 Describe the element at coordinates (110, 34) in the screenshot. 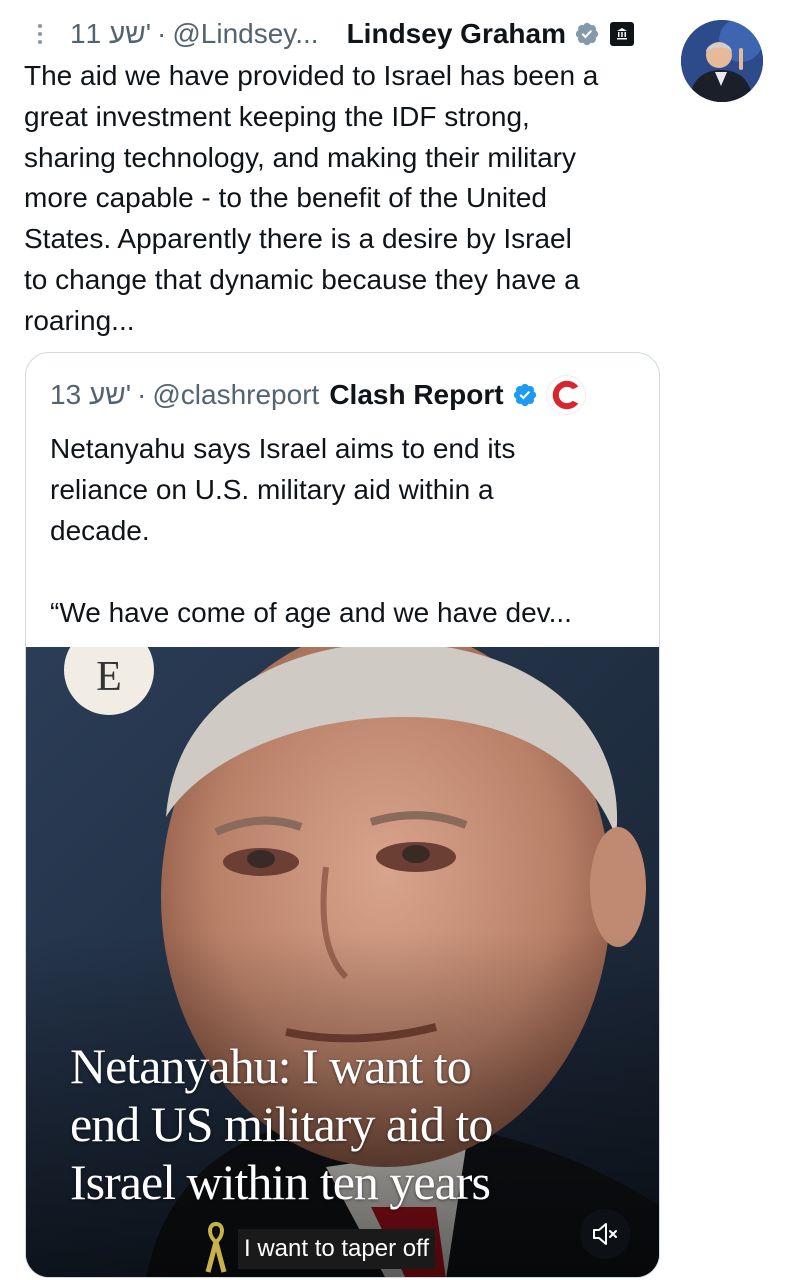

I see `tweet-time: 11 שע'` at that location.